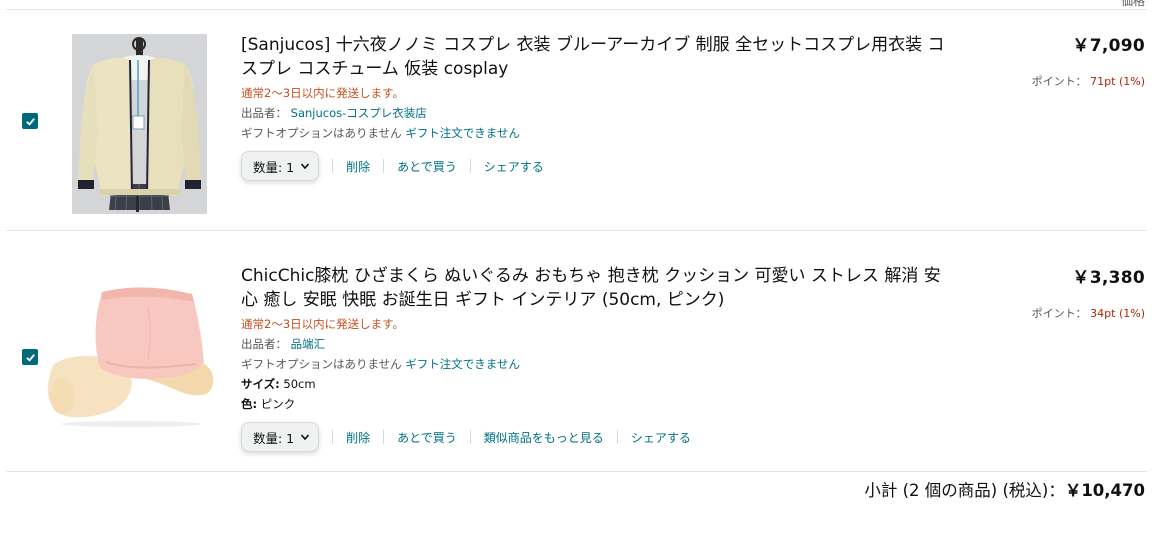 The height and width of the screenshot is (539, 1159). I want to click on see-similar-link: 類似商品をもっと見る, so click(544, 437).